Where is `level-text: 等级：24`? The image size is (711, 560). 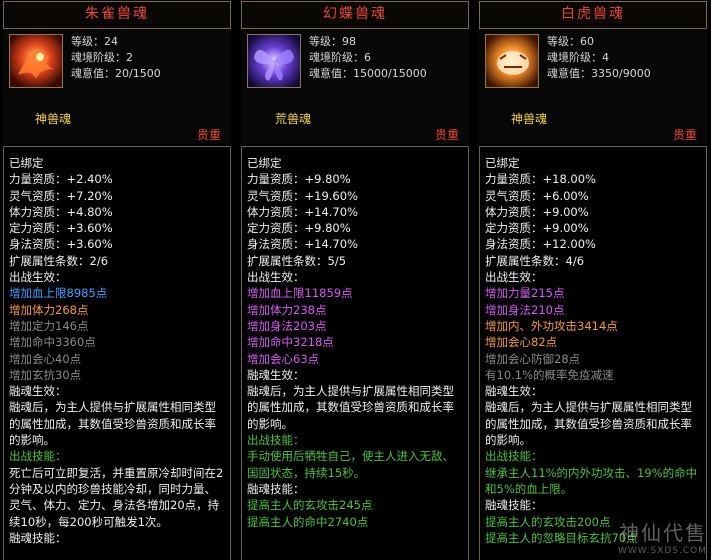 level-text: 等级：24 is located at coordinates (94, 41).